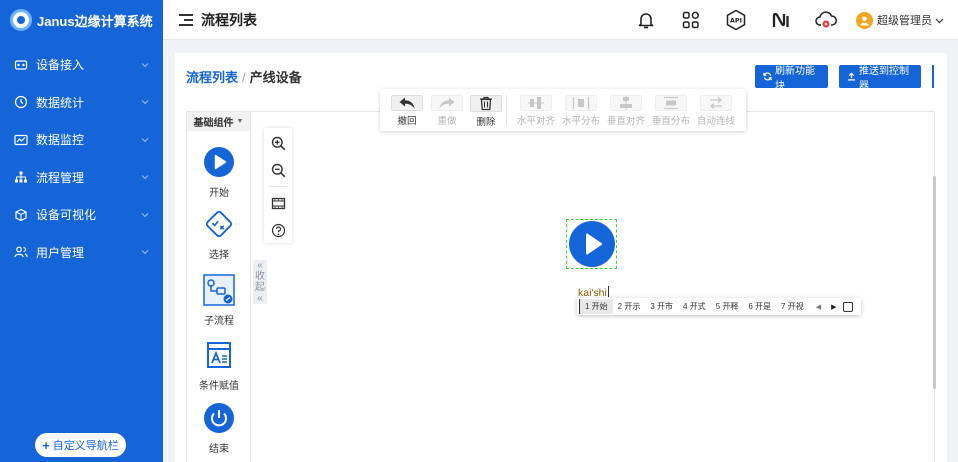 This screenshot has height=462, width=958. Describe the element at coordinates (884, 78) in the screenshot. I see `push-label: 推送到控制器` at that location.